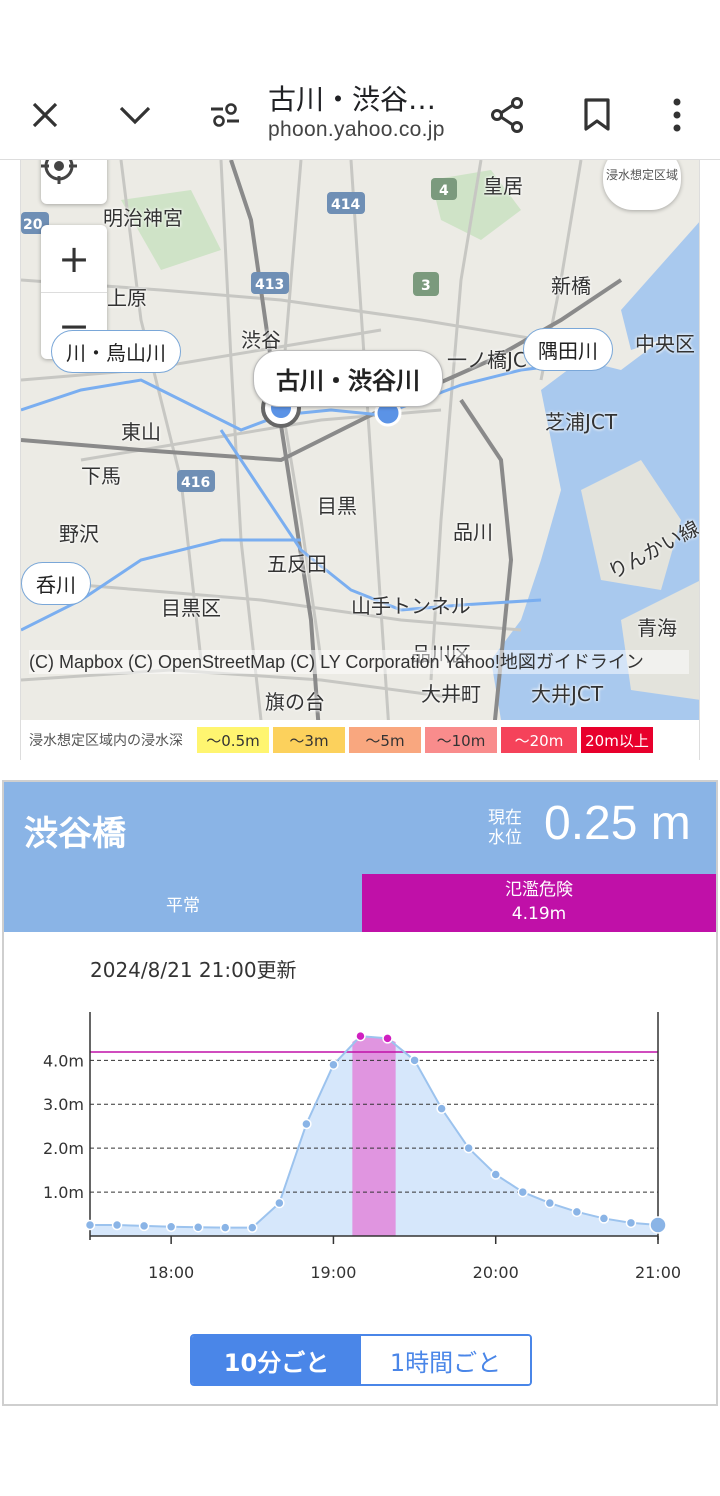 This screenshot has width=720, height=1496. Describe the element at coordinates (233, 740) in the screenshot. I see `legend-item: ～0.5m` at that location.